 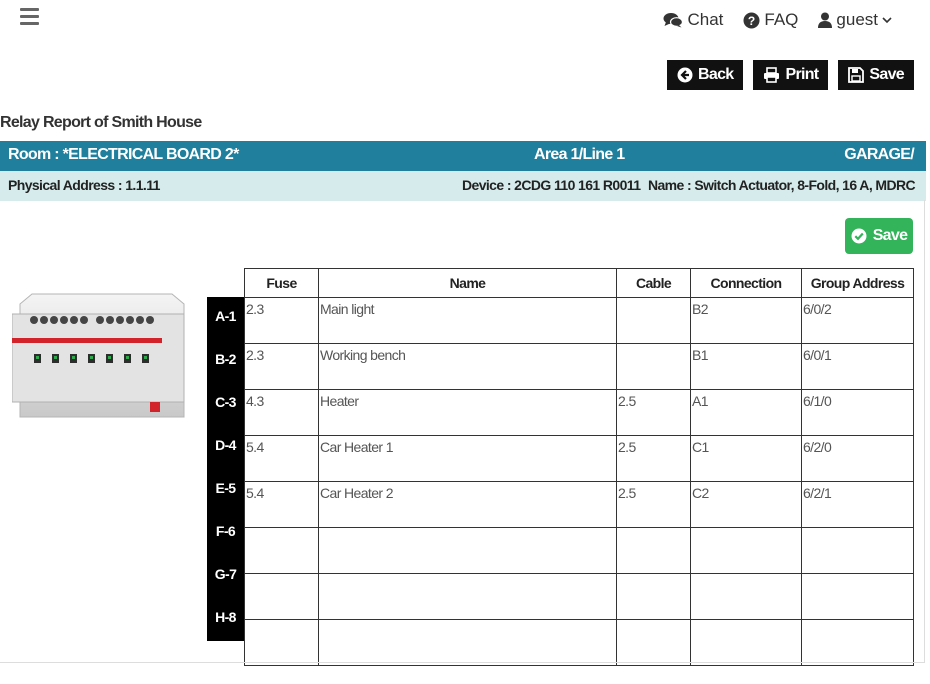 I want to click on location: GARAGE/, so click(x=879, y=154).